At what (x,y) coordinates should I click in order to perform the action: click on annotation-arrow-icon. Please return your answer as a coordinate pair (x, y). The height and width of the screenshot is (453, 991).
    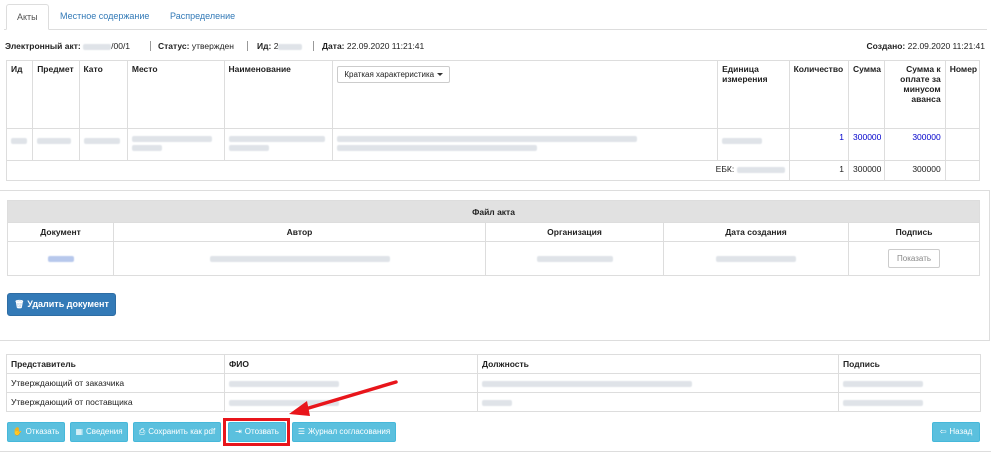
    Looking at the image, I should click on (343, 398).